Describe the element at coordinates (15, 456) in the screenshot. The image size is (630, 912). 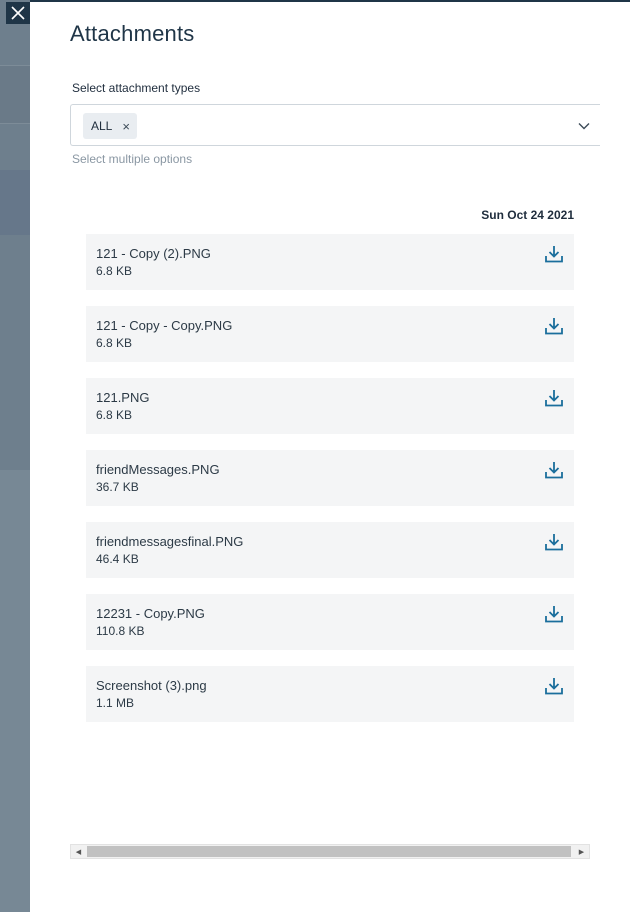
I see `page-backdrop` at that location.